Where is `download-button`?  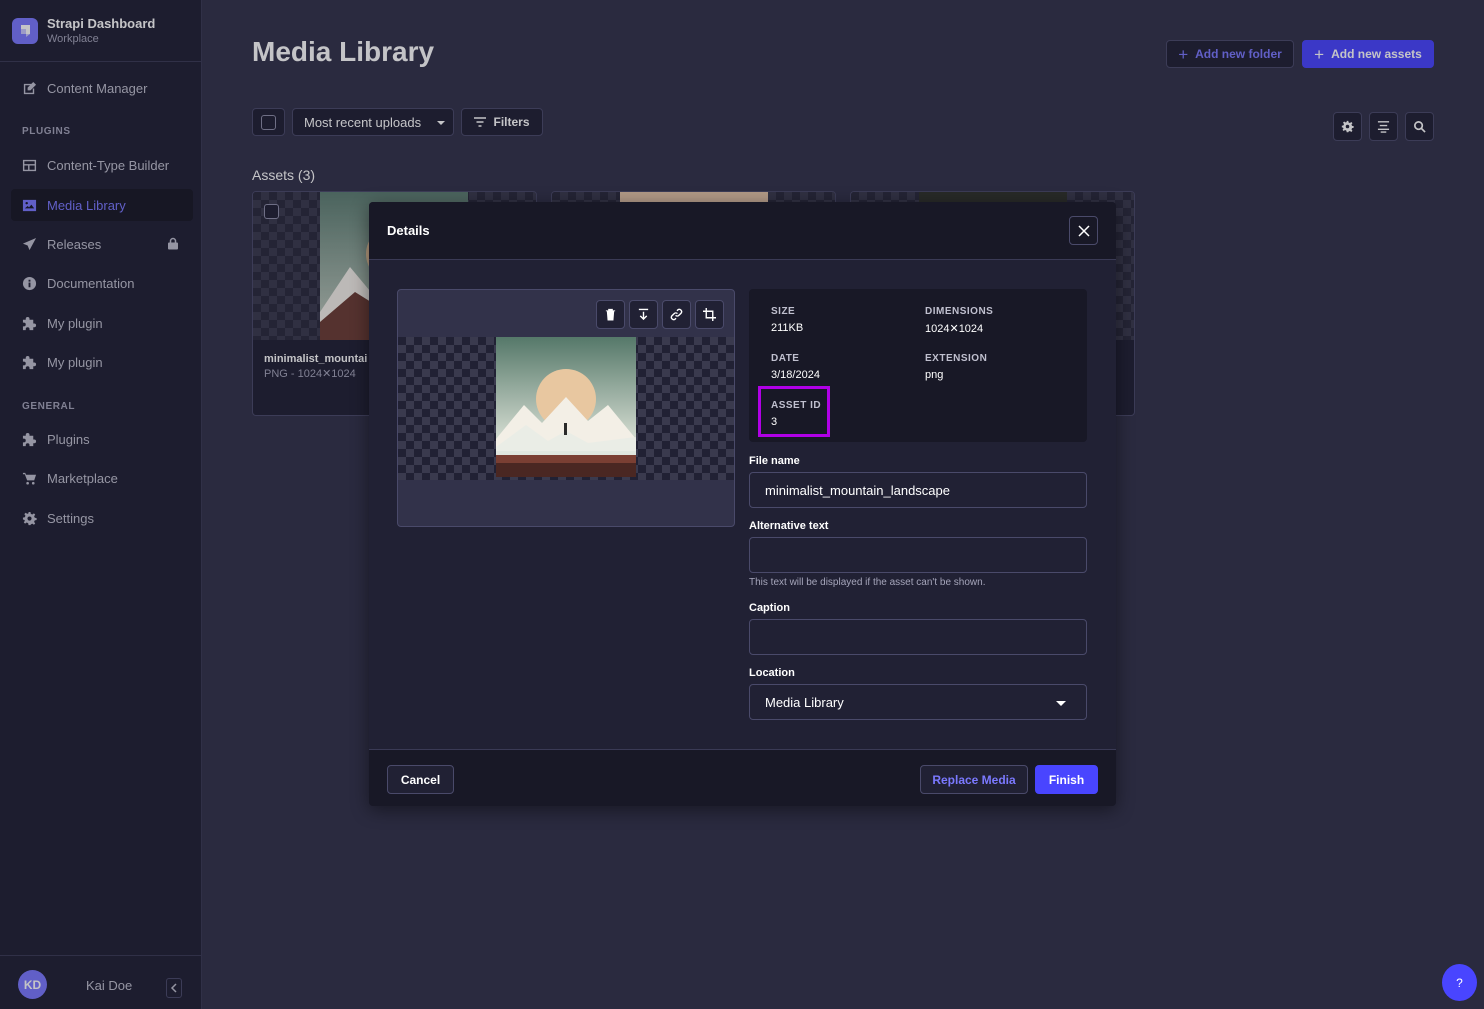
download-button is located at coordinates (643, 314).